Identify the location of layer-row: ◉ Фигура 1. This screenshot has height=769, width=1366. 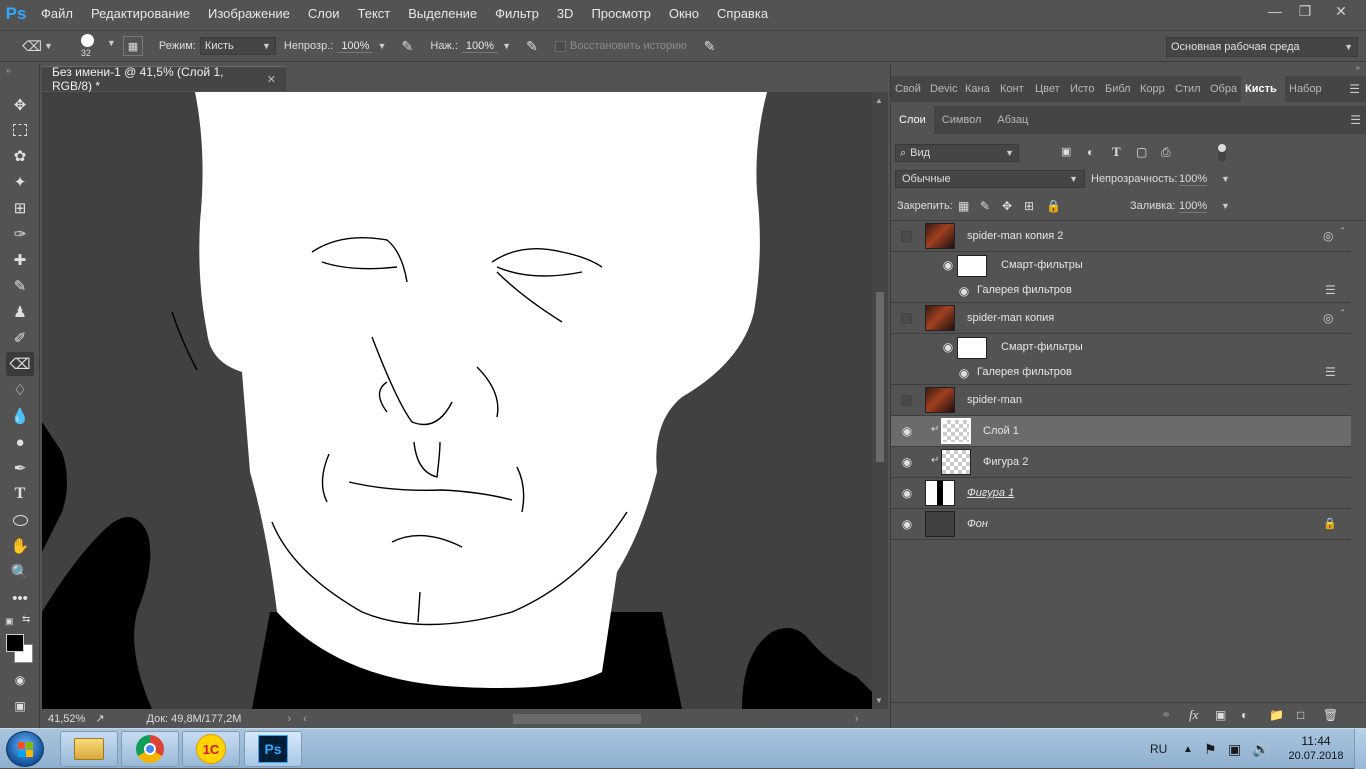
(1121, 493).